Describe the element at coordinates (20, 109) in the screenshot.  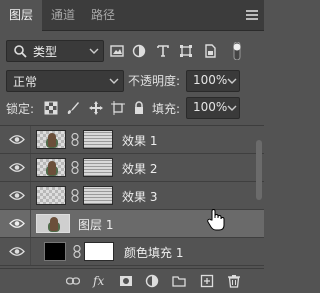
I see `lock-label: 锁定:` at that location.